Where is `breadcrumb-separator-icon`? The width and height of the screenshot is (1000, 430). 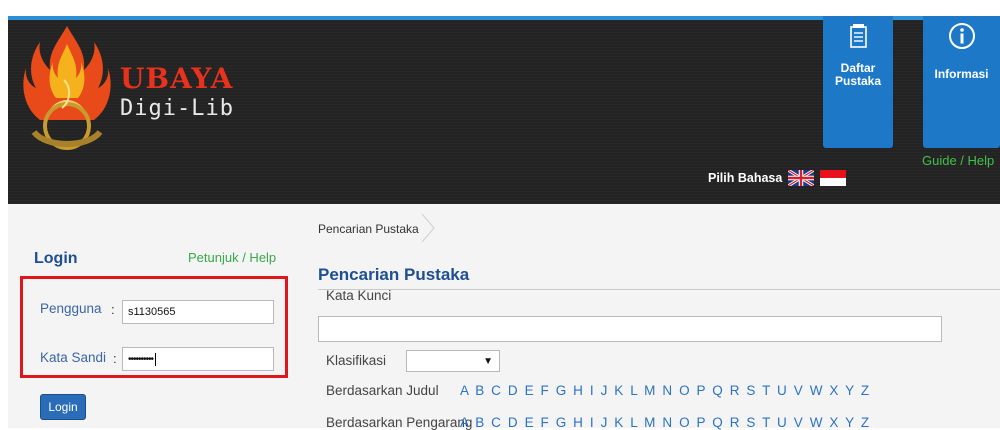
breadcrumb-separator-icon is located at coordinates (428, 228).